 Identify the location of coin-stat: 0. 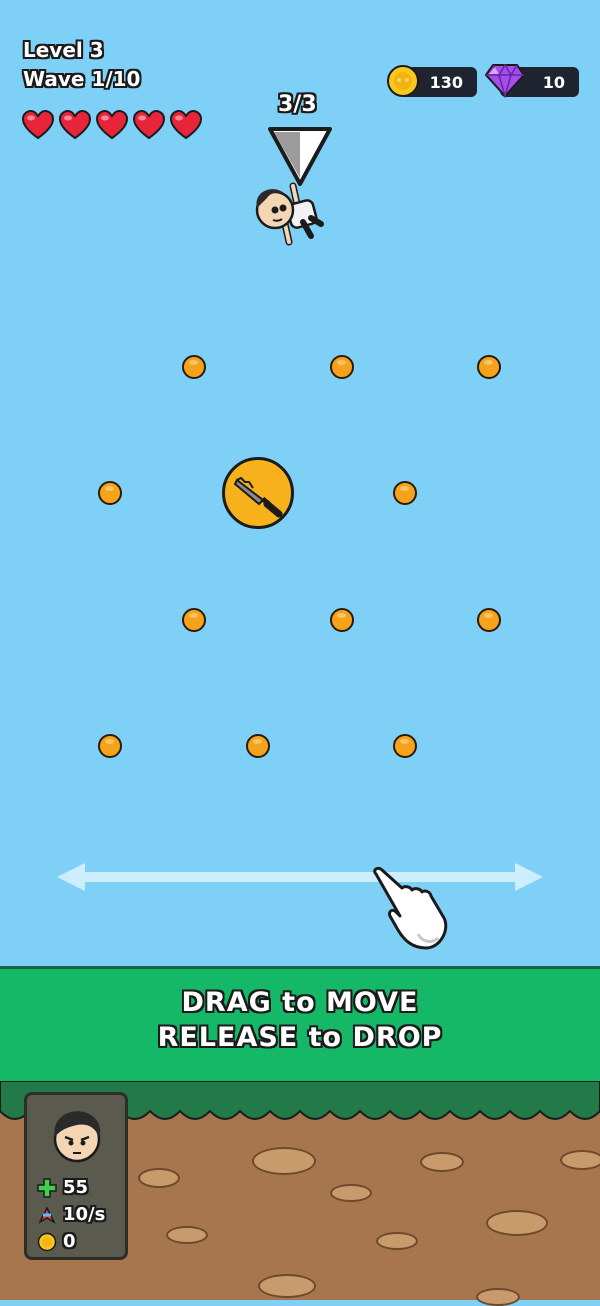
(56, 1241).